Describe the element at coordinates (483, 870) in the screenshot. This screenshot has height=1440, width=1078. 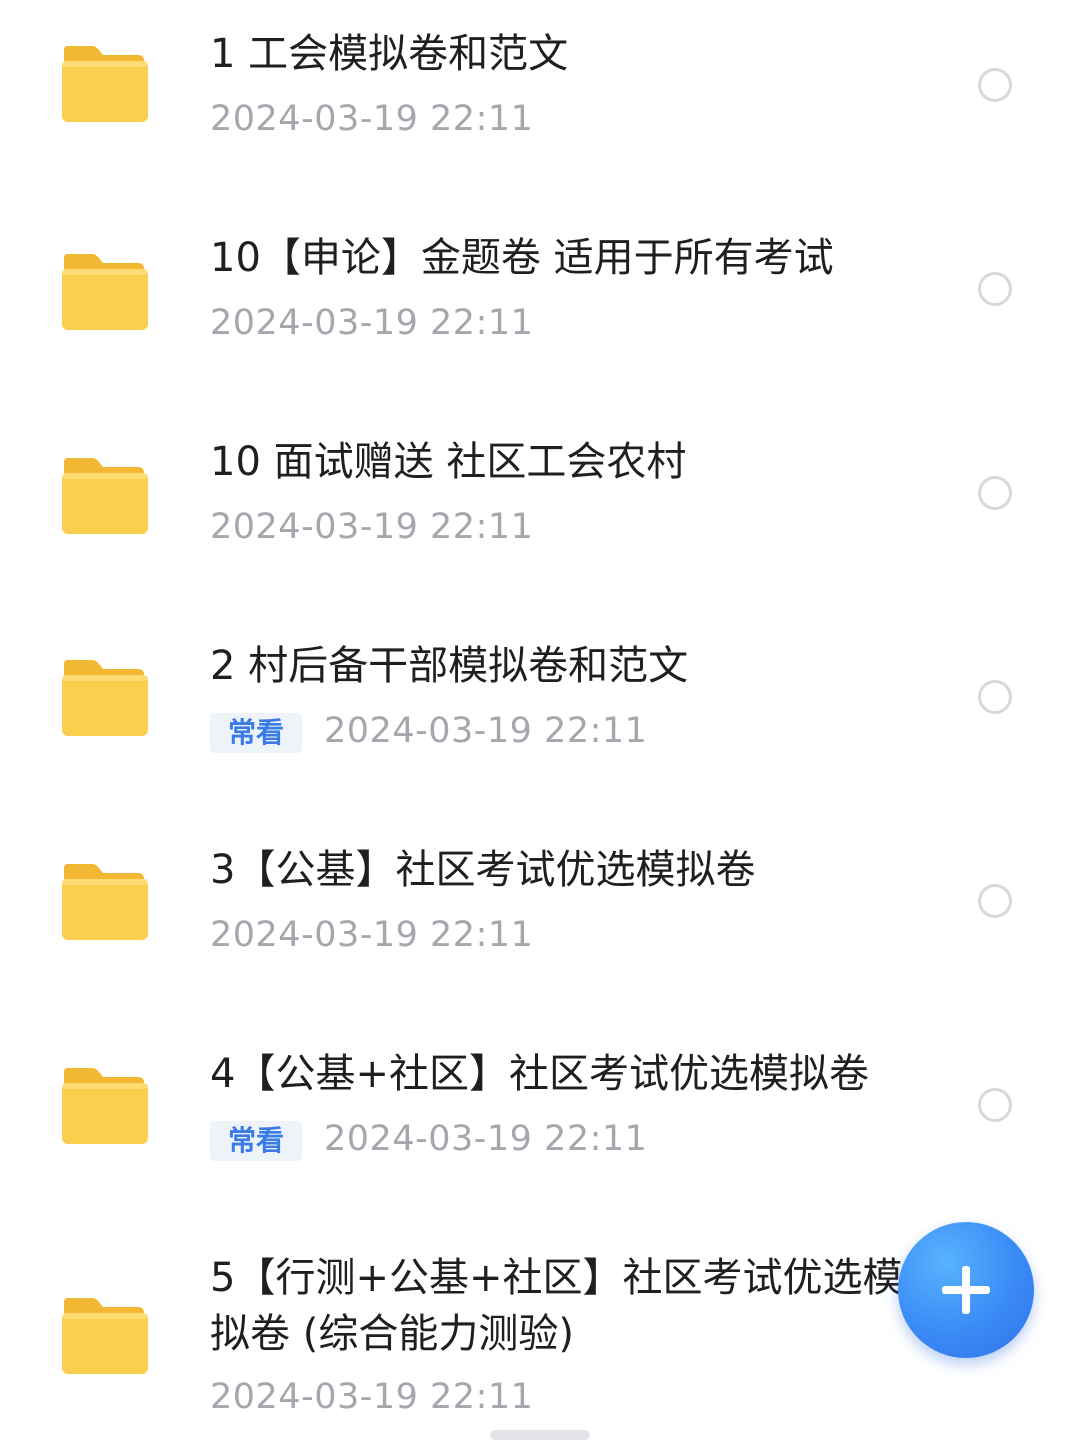
I see `file-title: 3【公基】社区考试优选模拟卷` at that location.